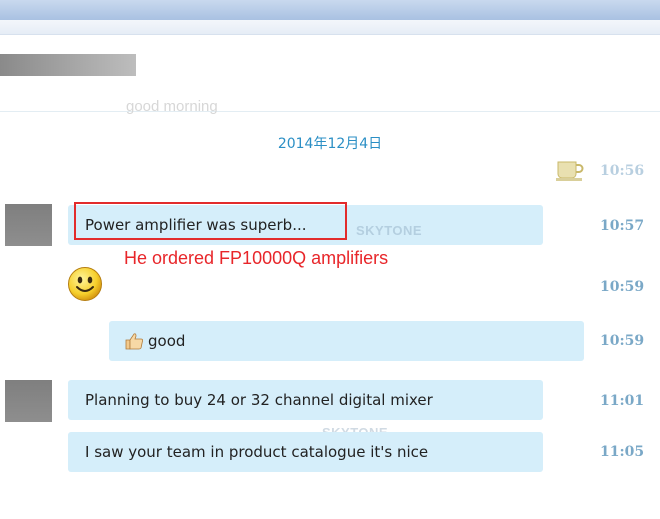  What do you see at coordinates (570, 171) in the screenshot?
I see `coffee-cup-icon` at bounding box center [570, 171].